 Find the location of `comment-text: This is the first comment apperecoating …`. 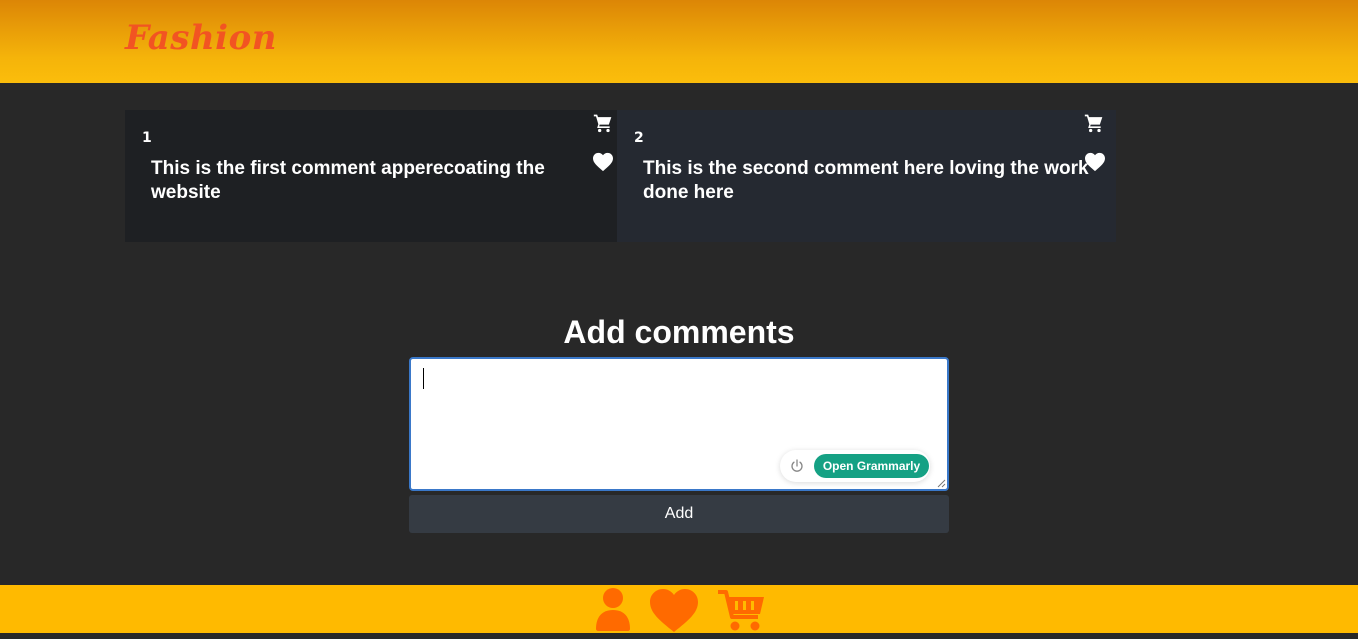

comment-text: This is the first comment apperecoating … is located at coordinates (348, 180).